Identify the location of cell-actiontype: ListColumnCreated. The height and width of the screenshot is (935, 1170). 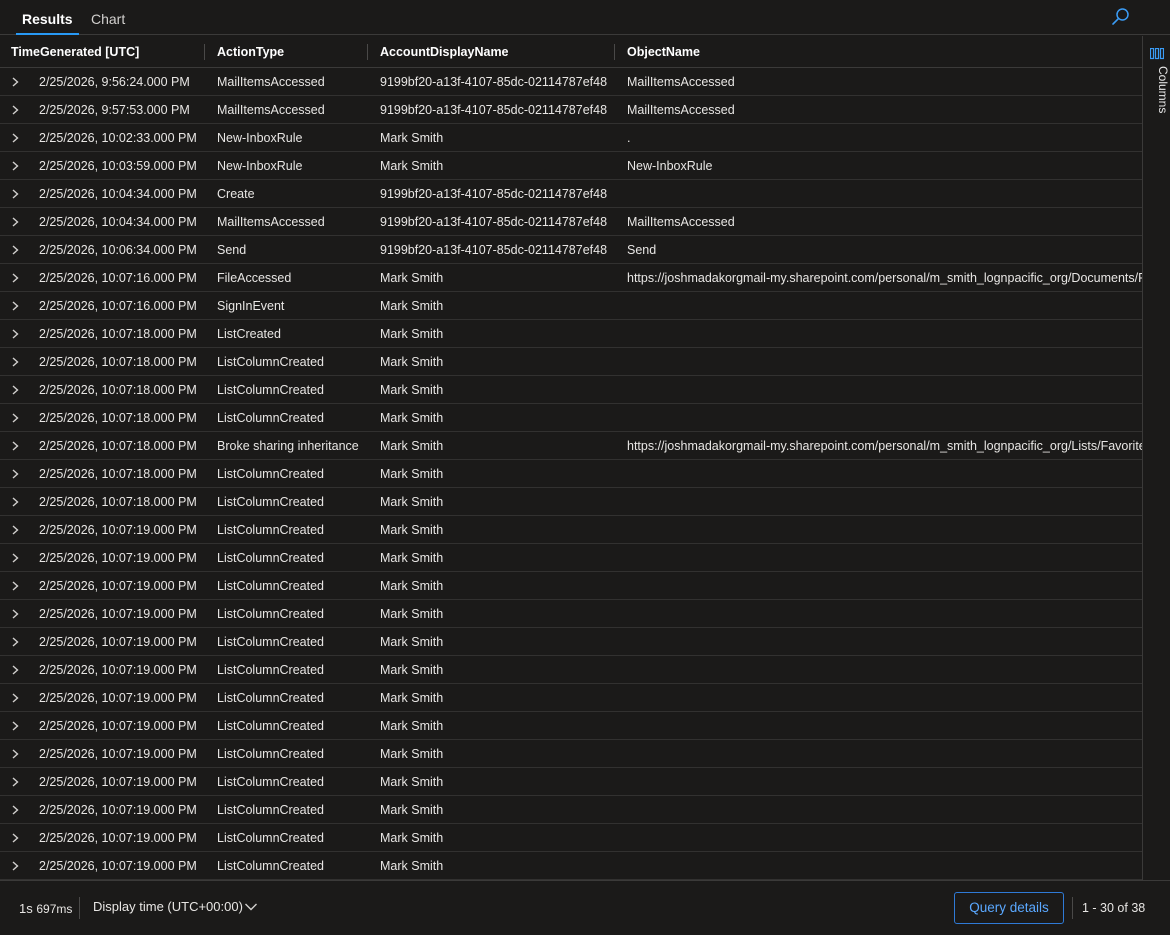
(270, 754).